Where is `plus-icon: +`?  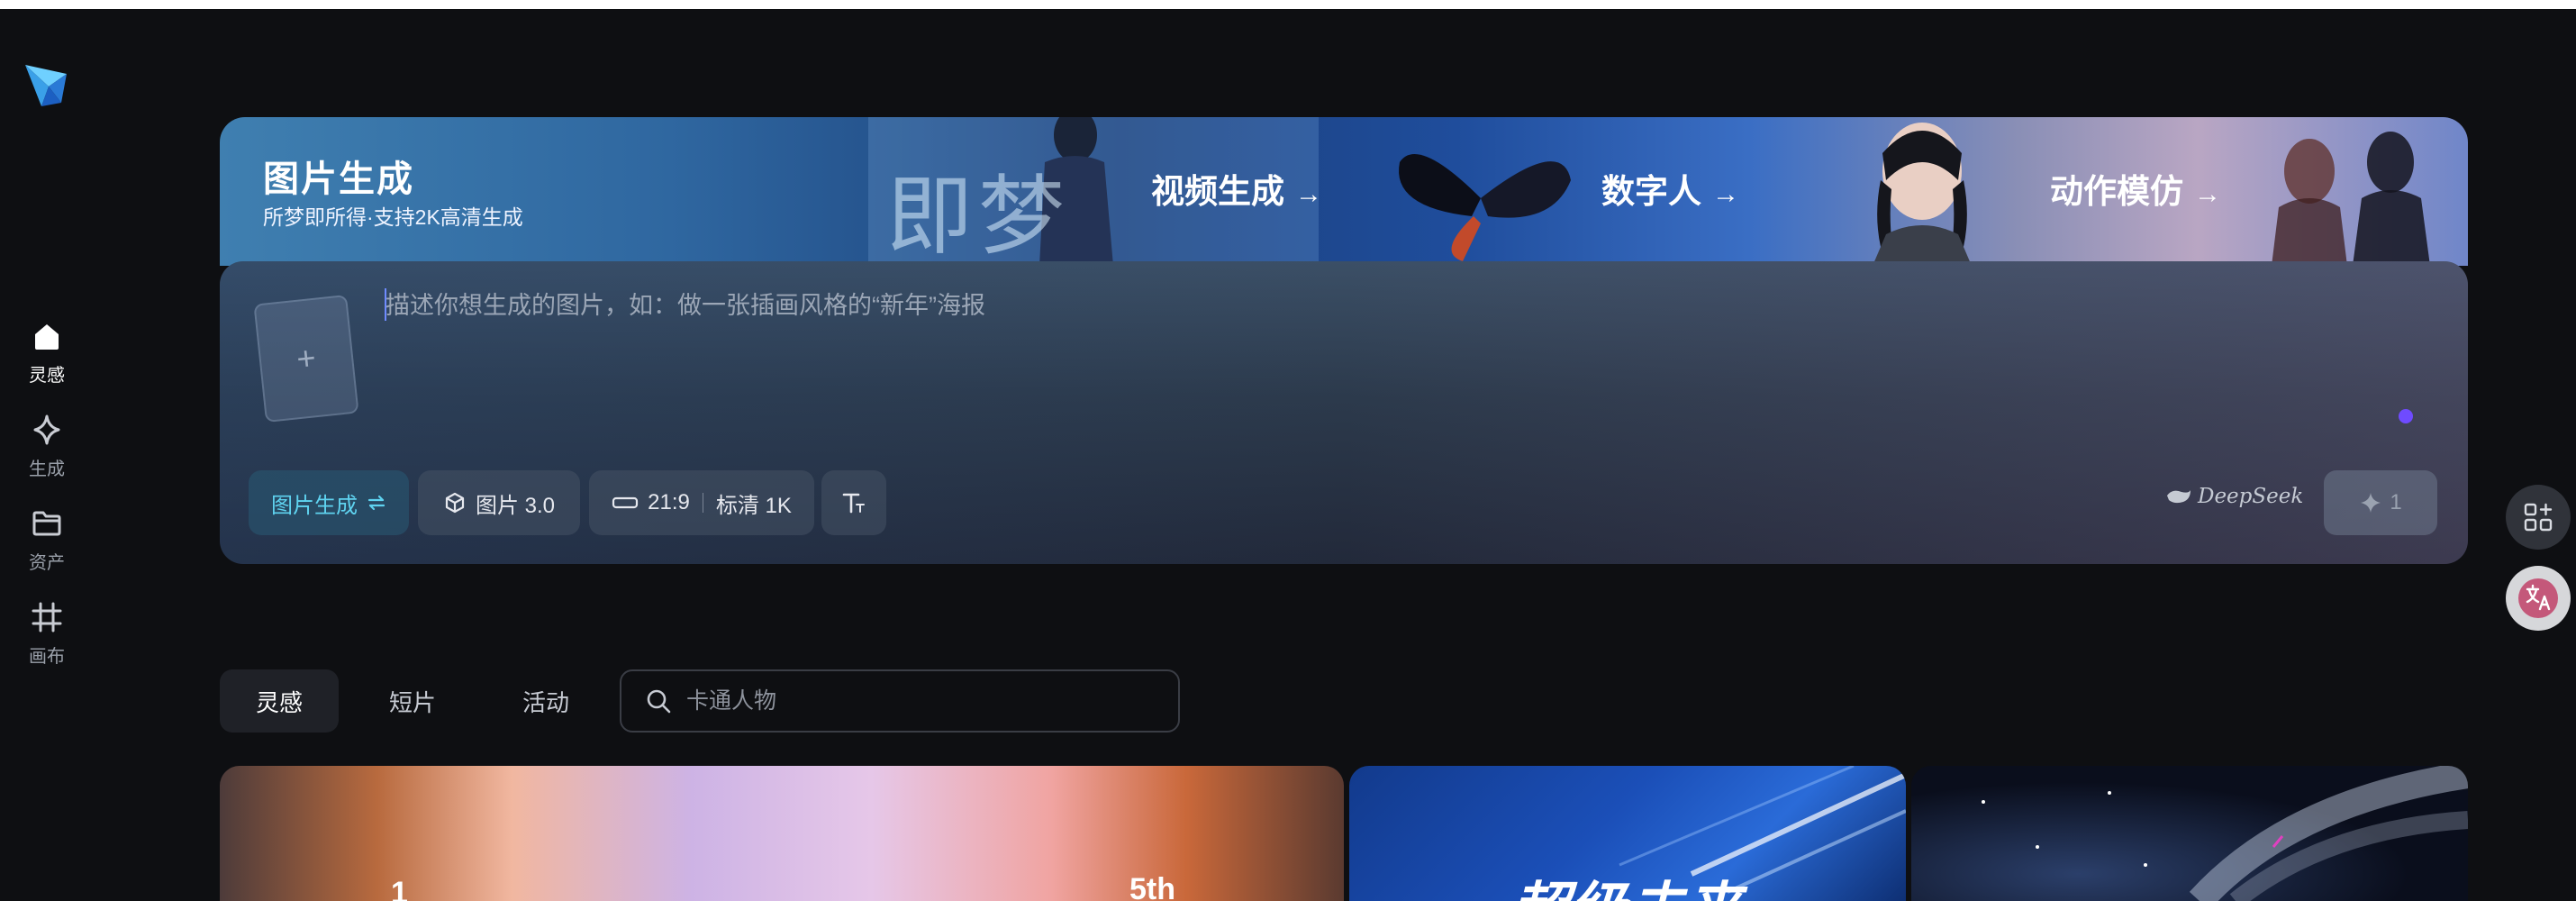
plus-icon: + is located at coordinates (306, 358).